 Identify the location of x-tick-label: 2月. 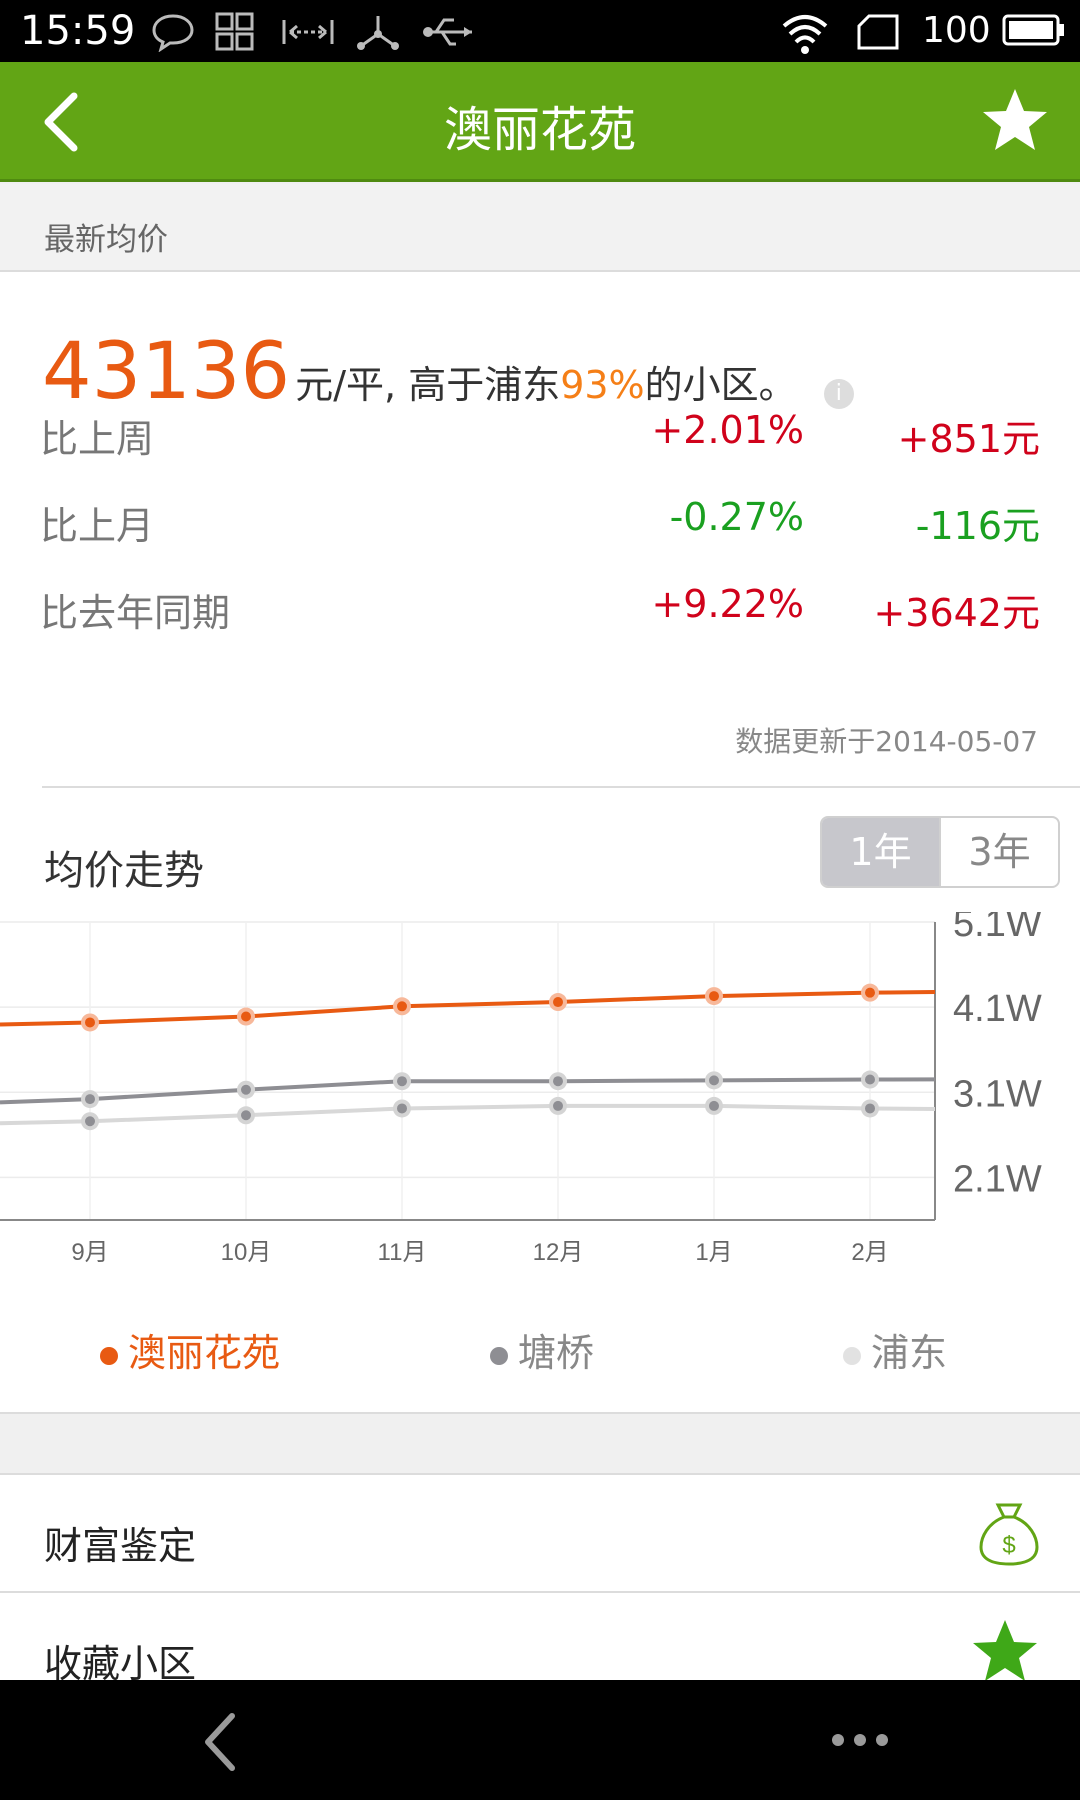
(869, 1252).